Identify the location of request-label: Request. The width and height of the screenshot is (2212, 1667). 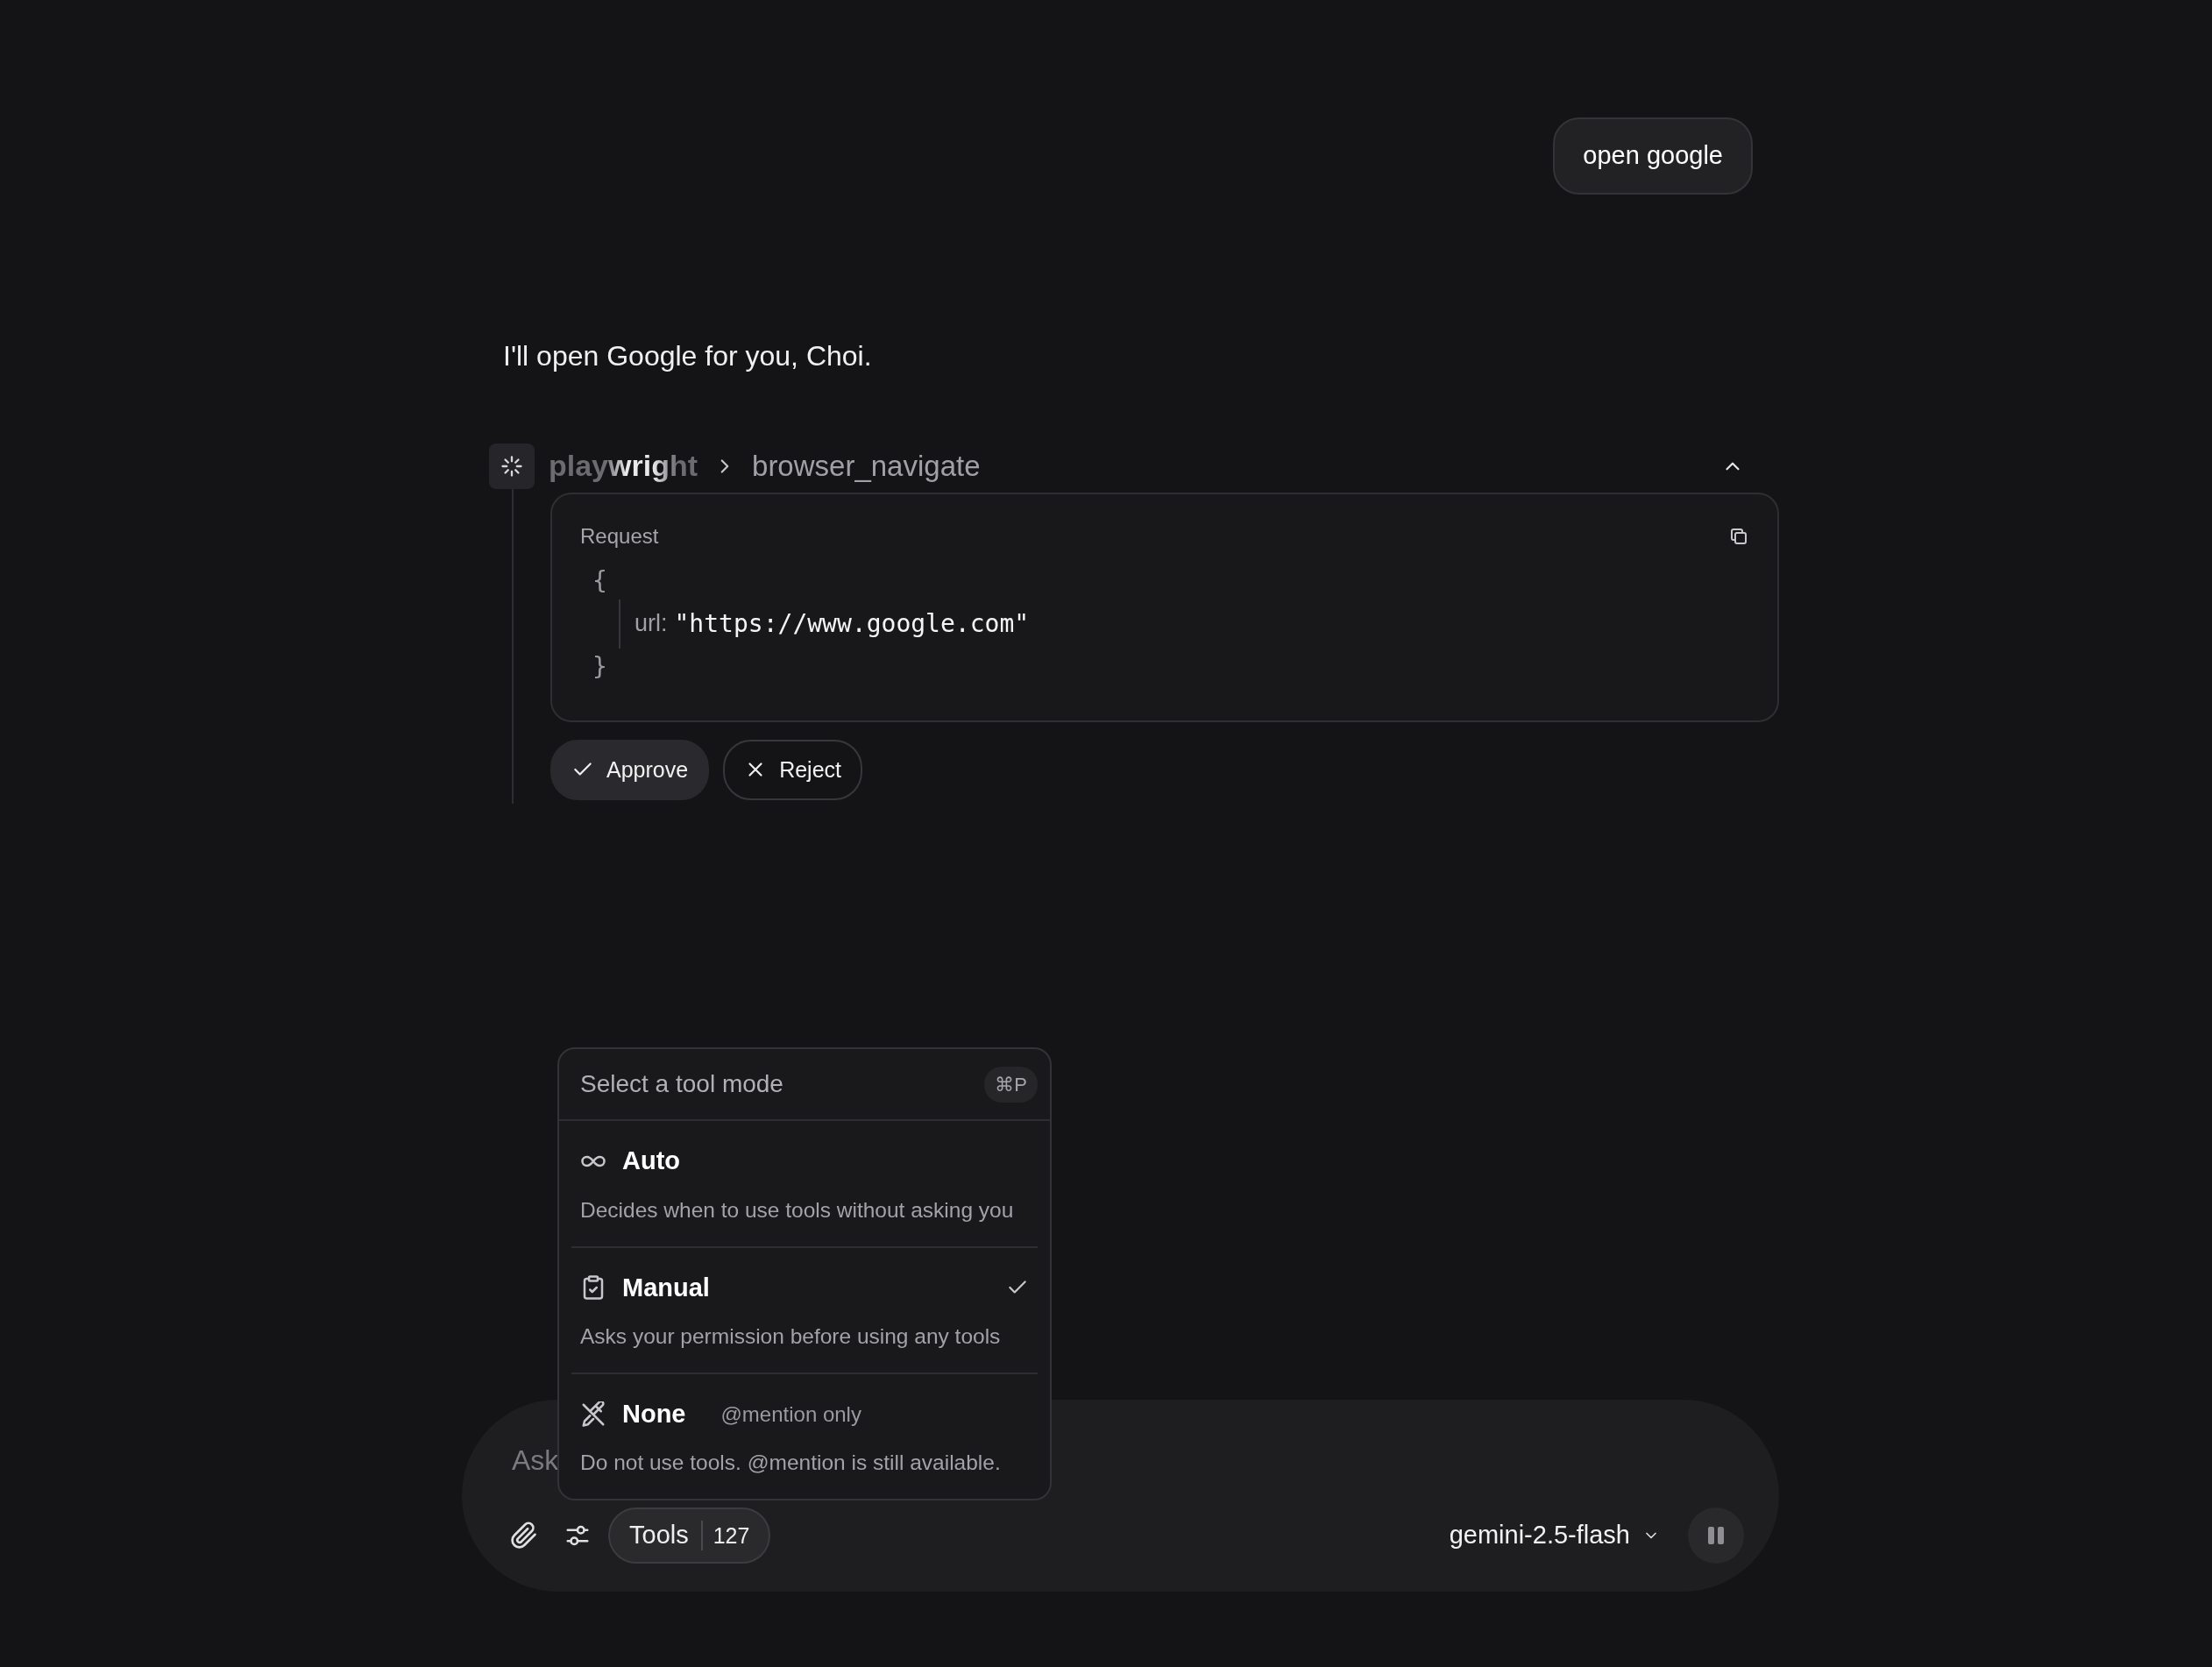
(619, 536).